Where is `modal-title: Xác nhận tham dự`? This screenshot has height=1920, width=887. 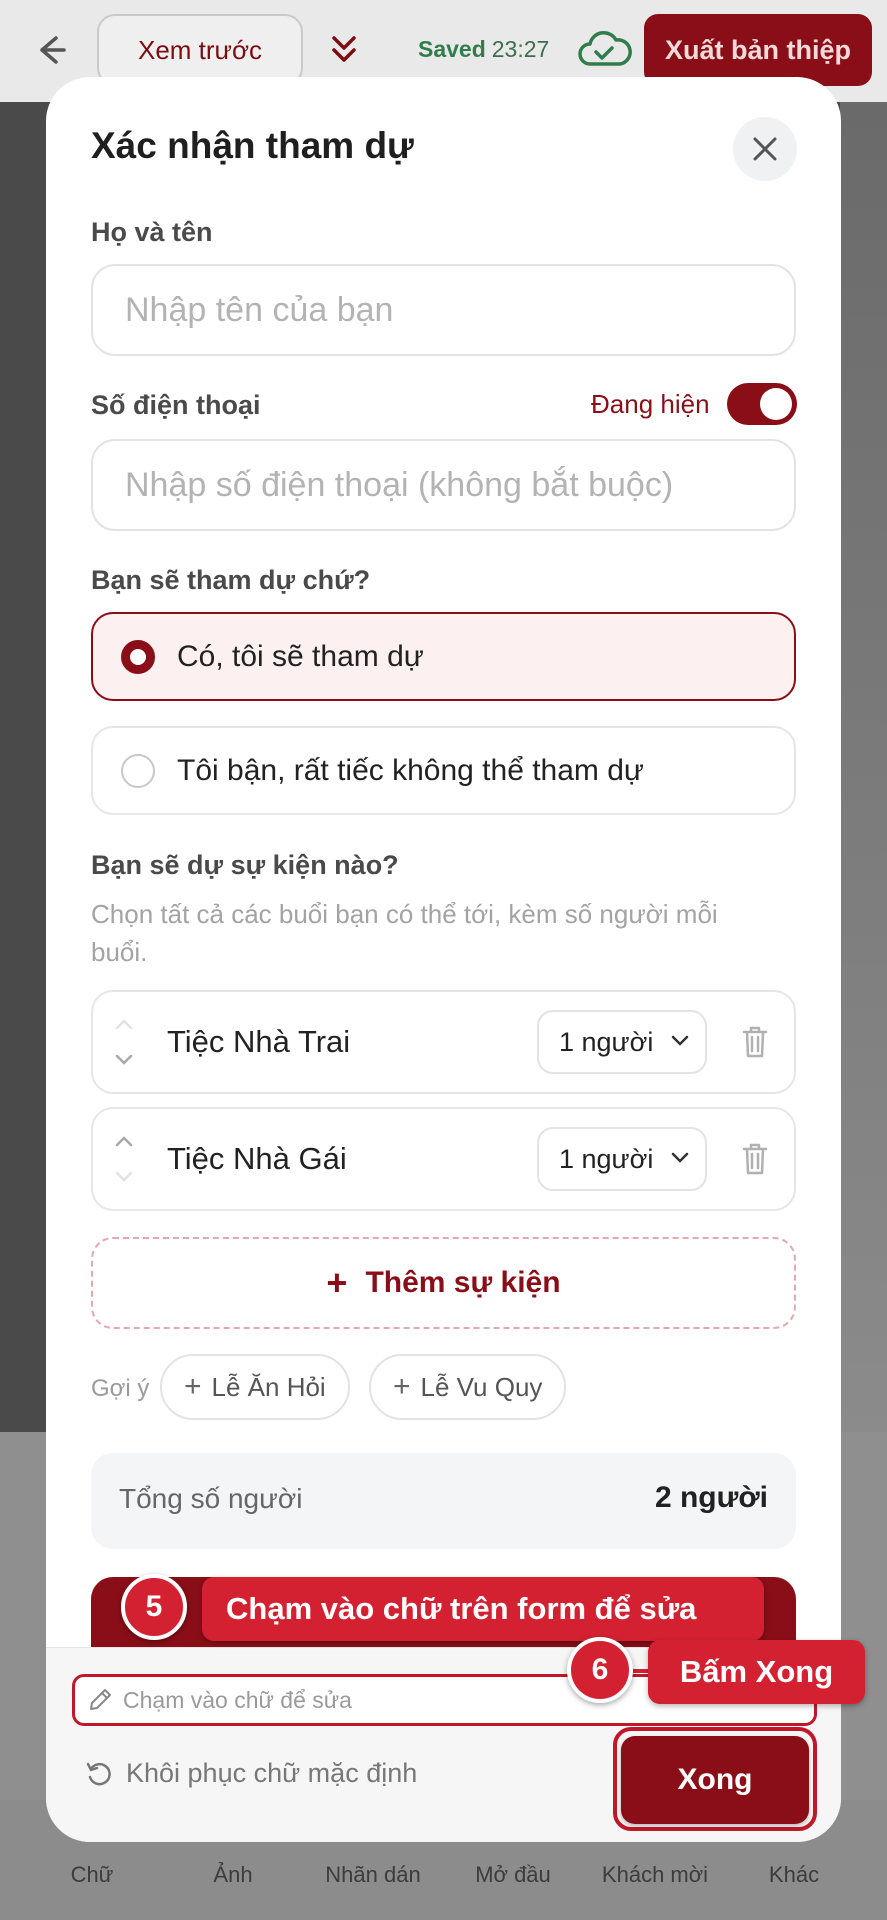
modal-title: Xác nhận tham dự is located at coordinates (252, 145).